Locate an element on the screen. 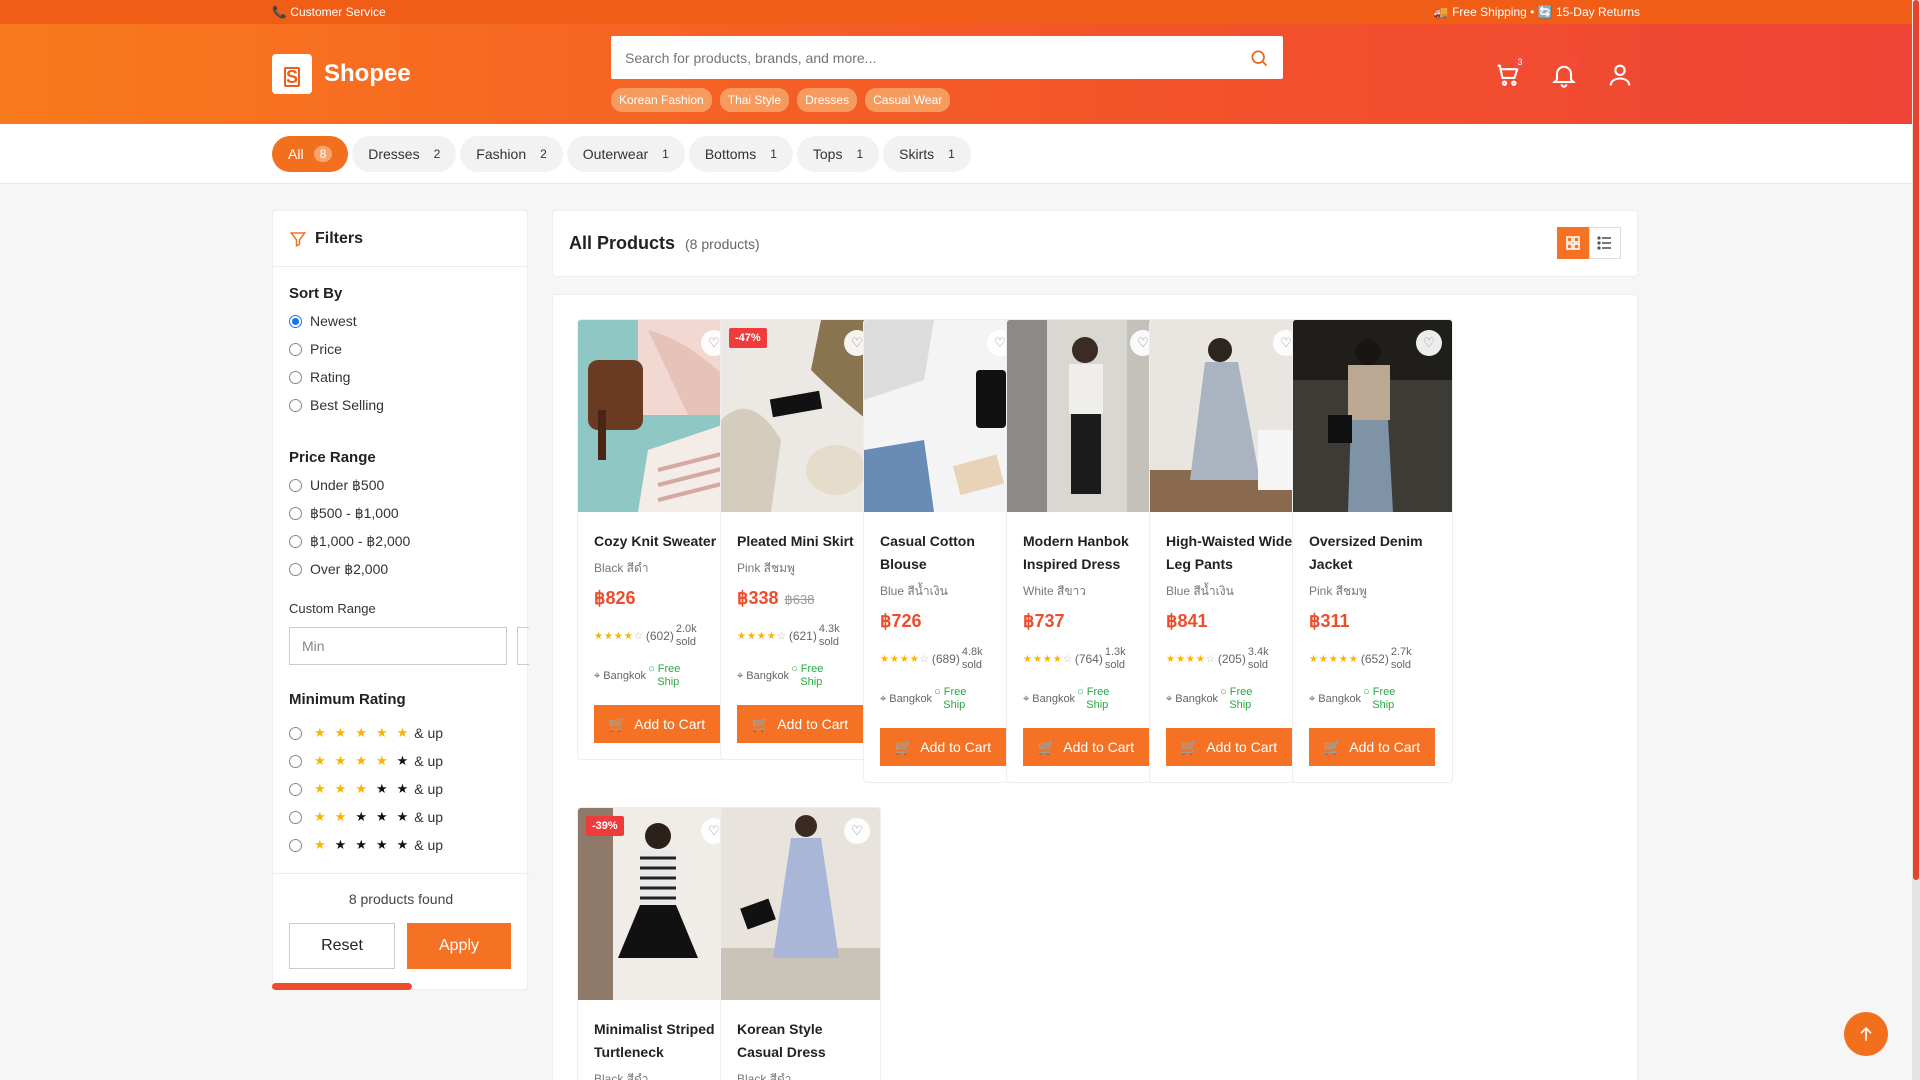 The height and width of the screenshot is (1080, 1920). product-card: ♡ Korean Style Casual Dress Black สีดำ is located at coordinates (800, 943).